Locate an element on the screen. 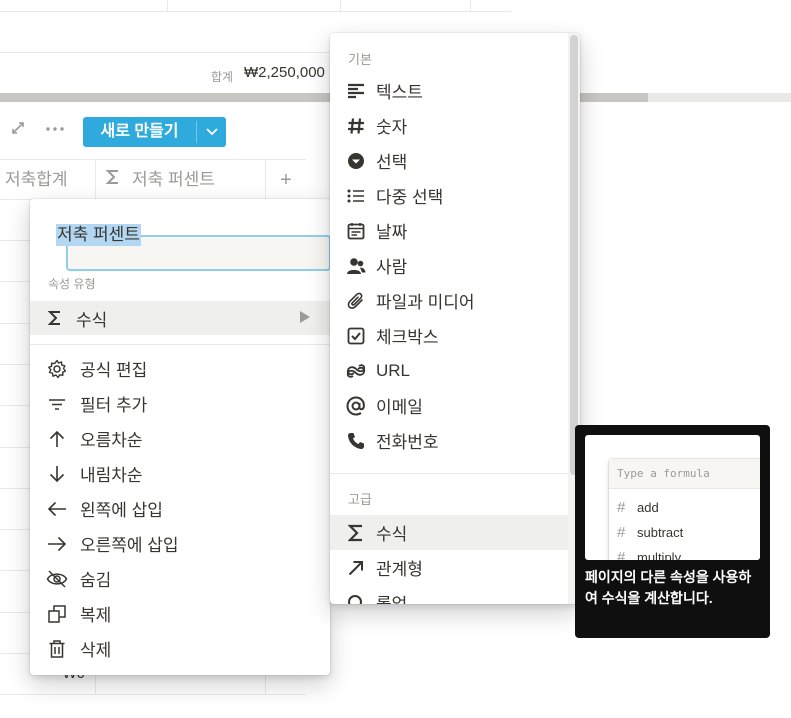 The height and width of the screenshot is (718, 791). menu-item-eye-slash: 숨김 is located at coordinates (180, 578).